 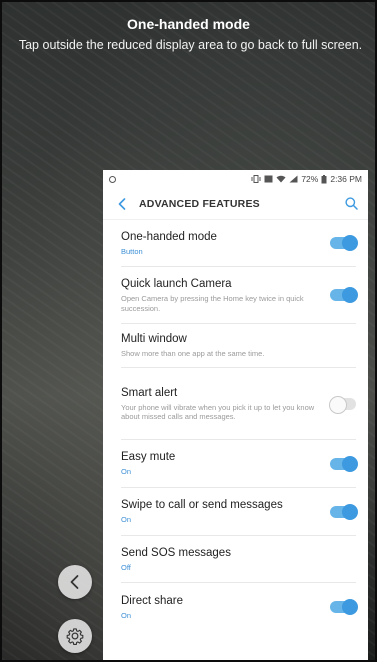 I want to click on notification-icon, so click(x=112, y=179).